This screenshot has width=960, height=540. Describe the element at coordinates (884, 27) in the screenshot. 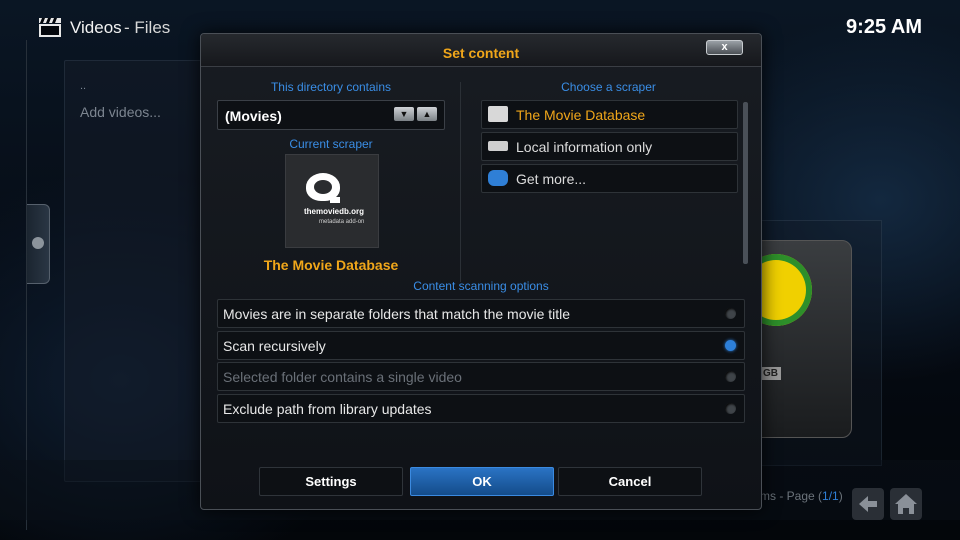

I see `clock: 9:25 AM` at that location.